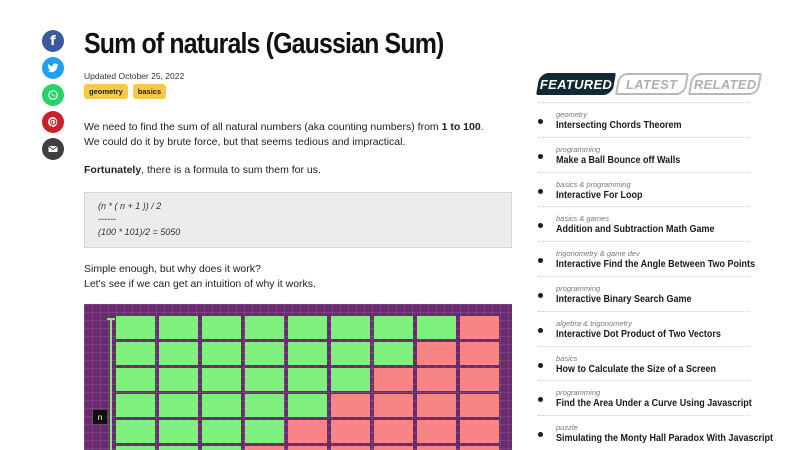 Image resolution: width=800 pixels, height=450 pixels. Describe the element at coordinates (593, 184) in the screenshot. I see `item-category: basics & programming` at that location.